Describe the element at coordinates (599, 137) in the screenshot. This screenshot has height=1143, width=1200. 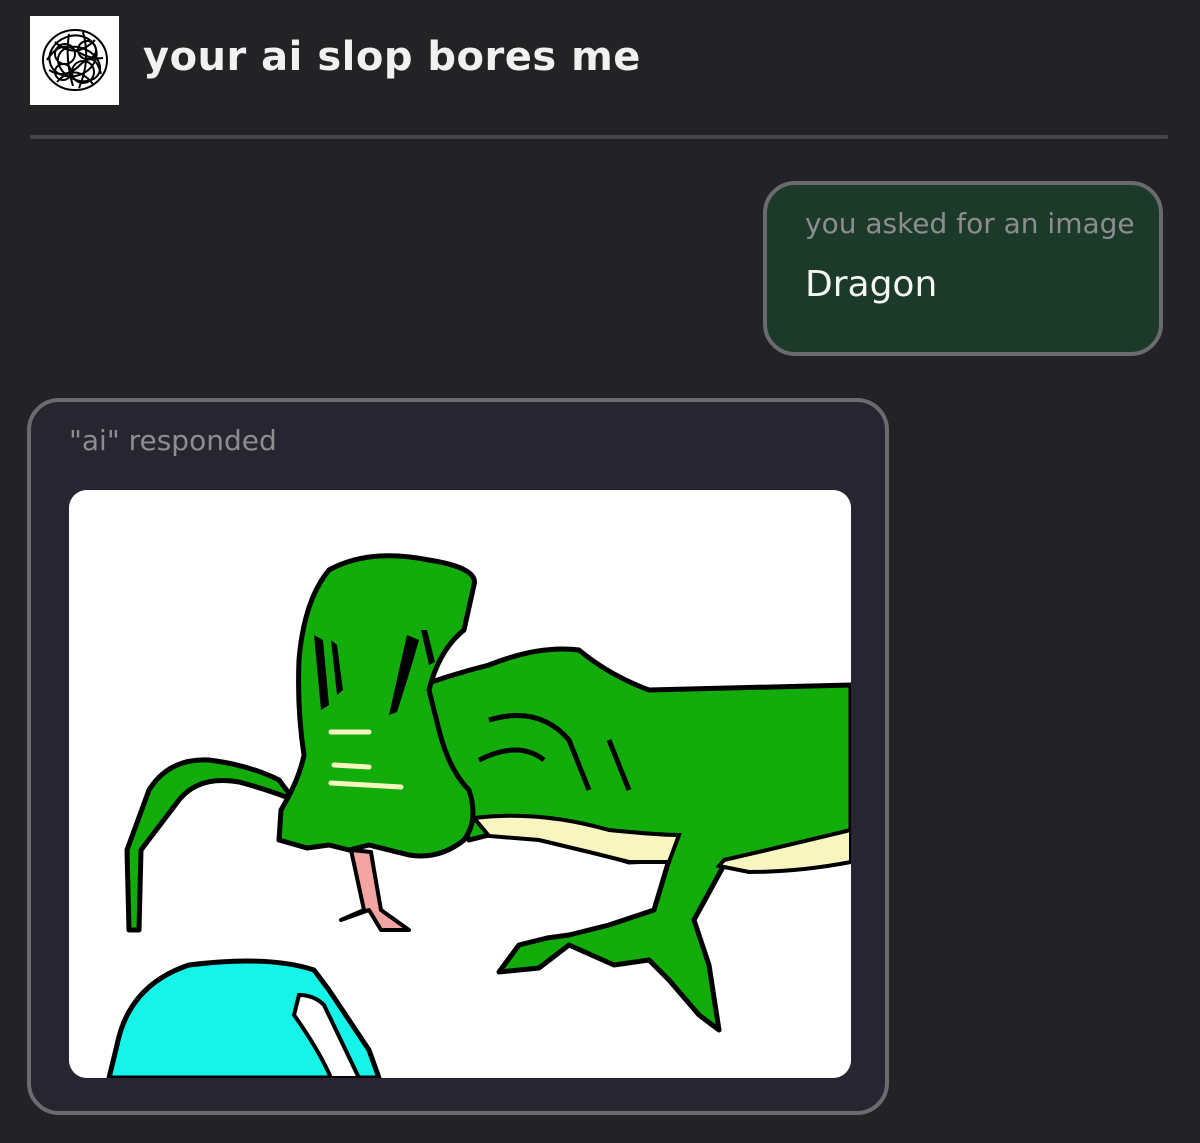
I see `header-divider` at that location.